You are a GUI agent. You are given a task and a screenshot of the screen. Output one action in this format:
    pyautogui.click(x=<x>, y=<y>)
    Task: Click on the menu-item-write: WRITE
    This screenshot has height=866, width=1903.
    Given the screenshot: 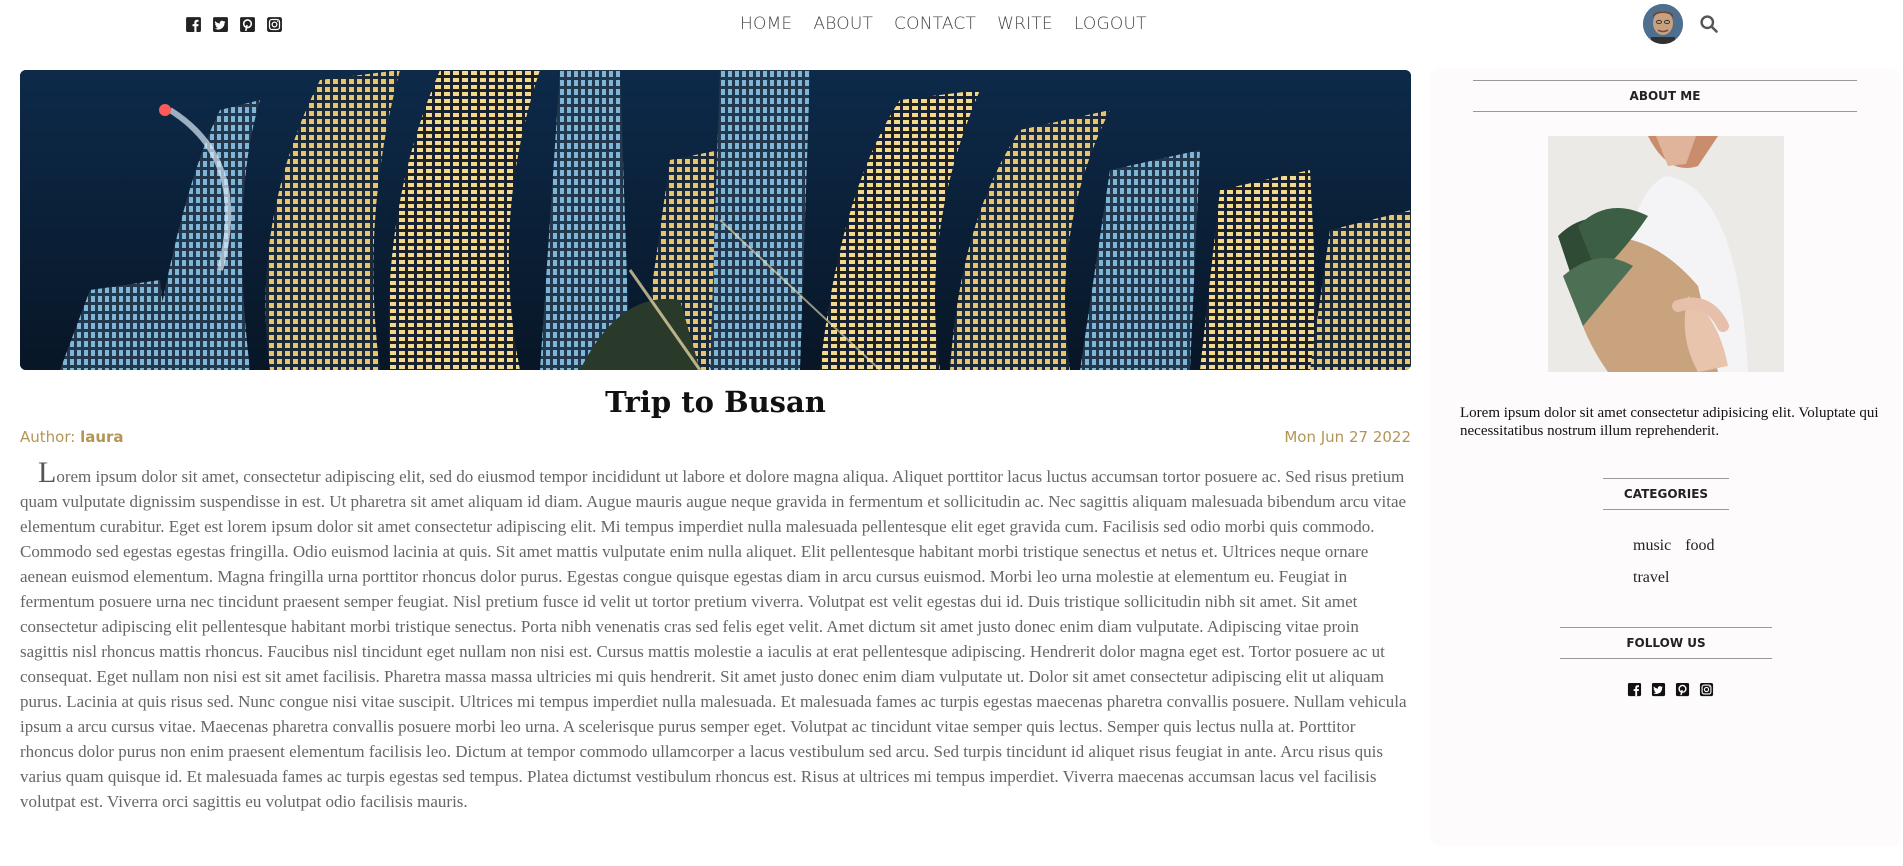 What is the action you would take?
    pyautogui.click(x=1025, y=24)
    